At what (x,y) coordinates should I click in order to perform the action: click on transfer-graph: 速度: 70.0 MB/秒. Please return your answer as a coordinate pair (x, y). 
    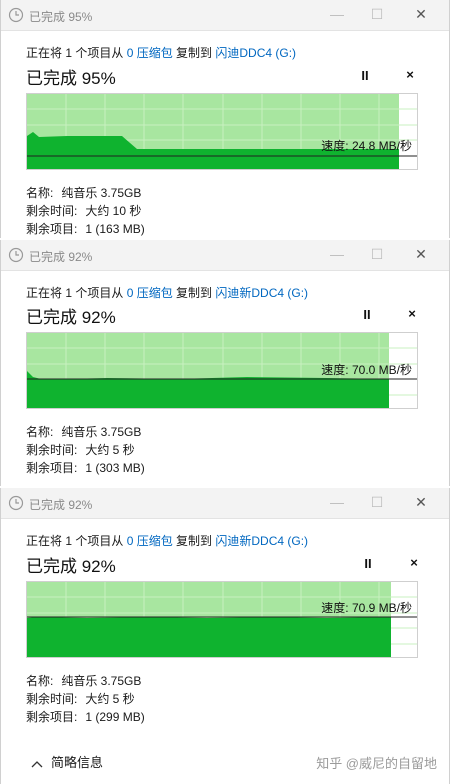
    Looking at the image, I should click on (222, 370).